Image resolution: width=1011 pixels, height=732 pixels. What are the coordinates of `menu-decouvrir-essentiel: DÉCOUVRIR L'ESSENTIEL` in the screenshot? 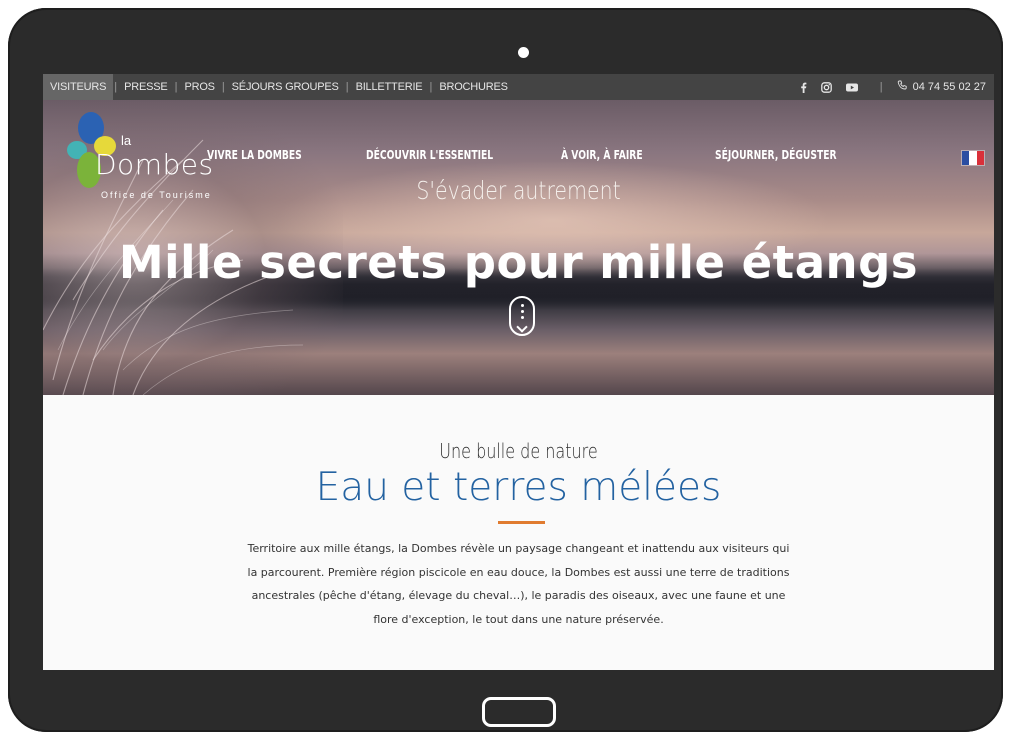 It's located at (429, 155).